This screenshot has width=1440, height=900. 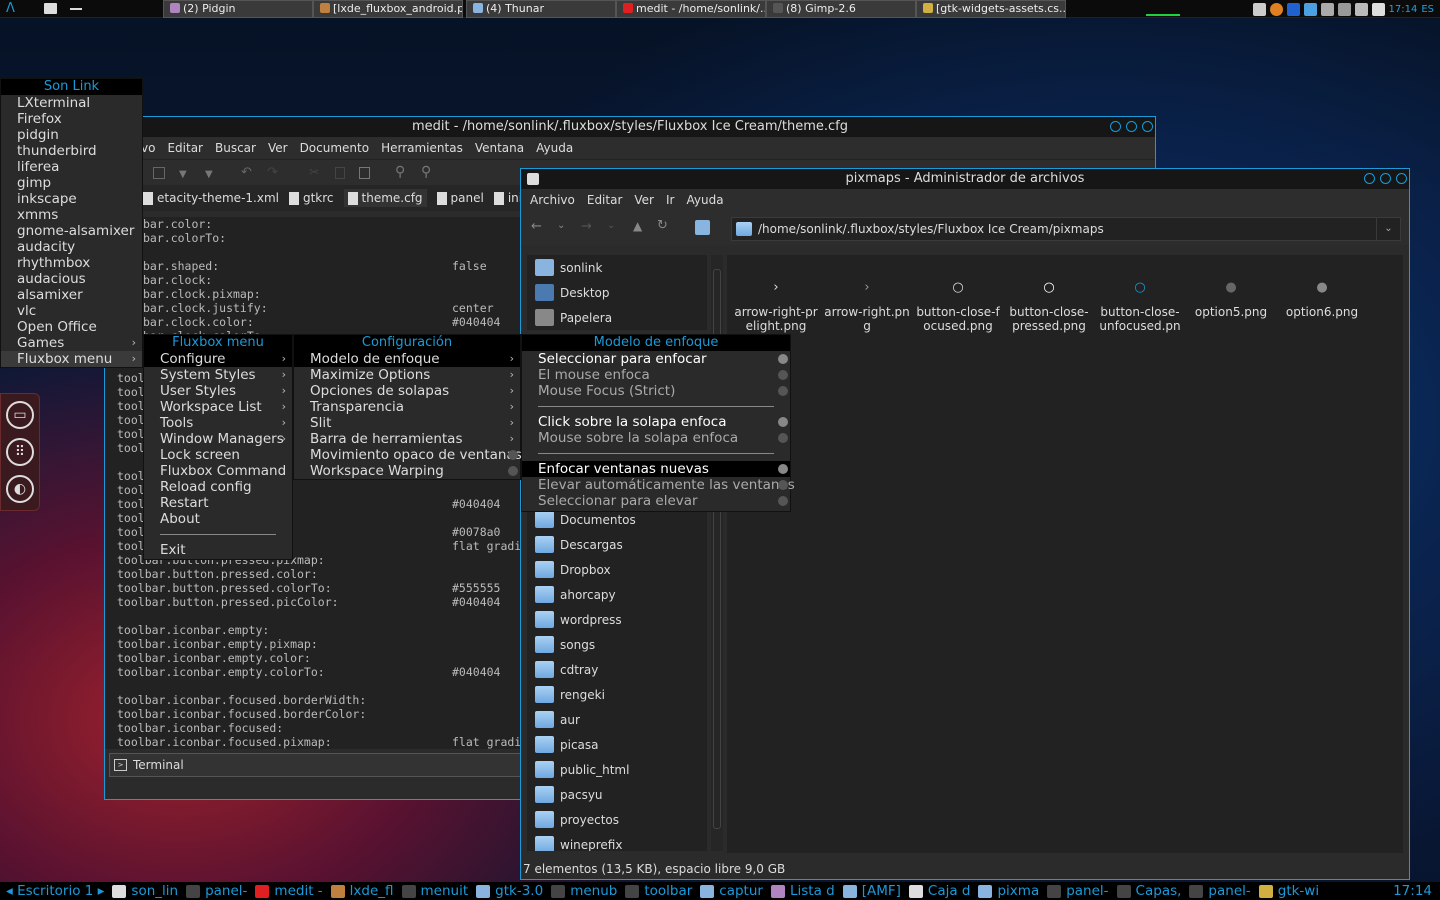 What do you see at coordinates (1131, 126) in the screenshot?
I see `maximize-button` at bounding box center [1131, 126].